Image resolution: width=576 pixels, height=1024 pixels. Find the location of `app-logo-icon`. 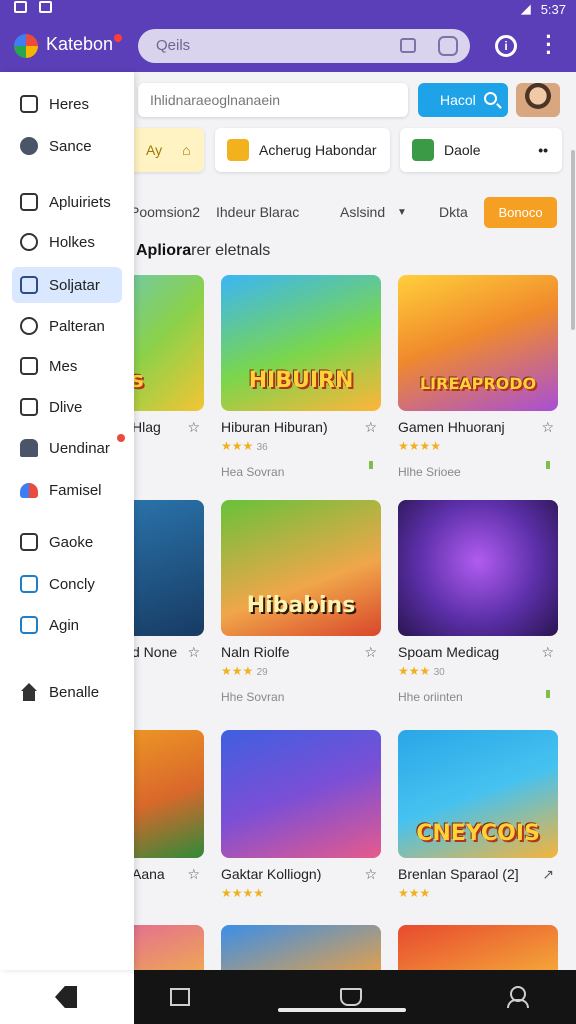

app-logo-icon is located at coordinates (26, 46).